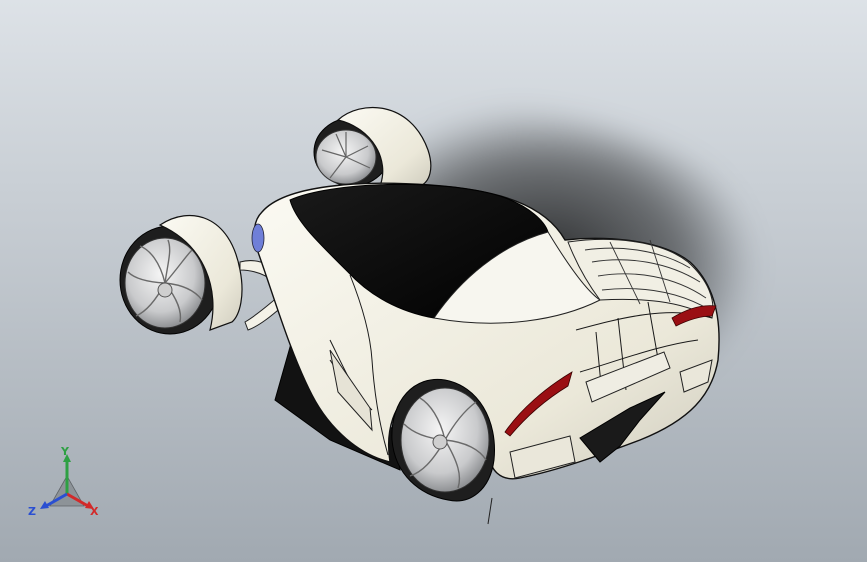  Describe the element at coordinates (67, 486) in the screenshot. I see `view-triad: Y X Z` at that location.